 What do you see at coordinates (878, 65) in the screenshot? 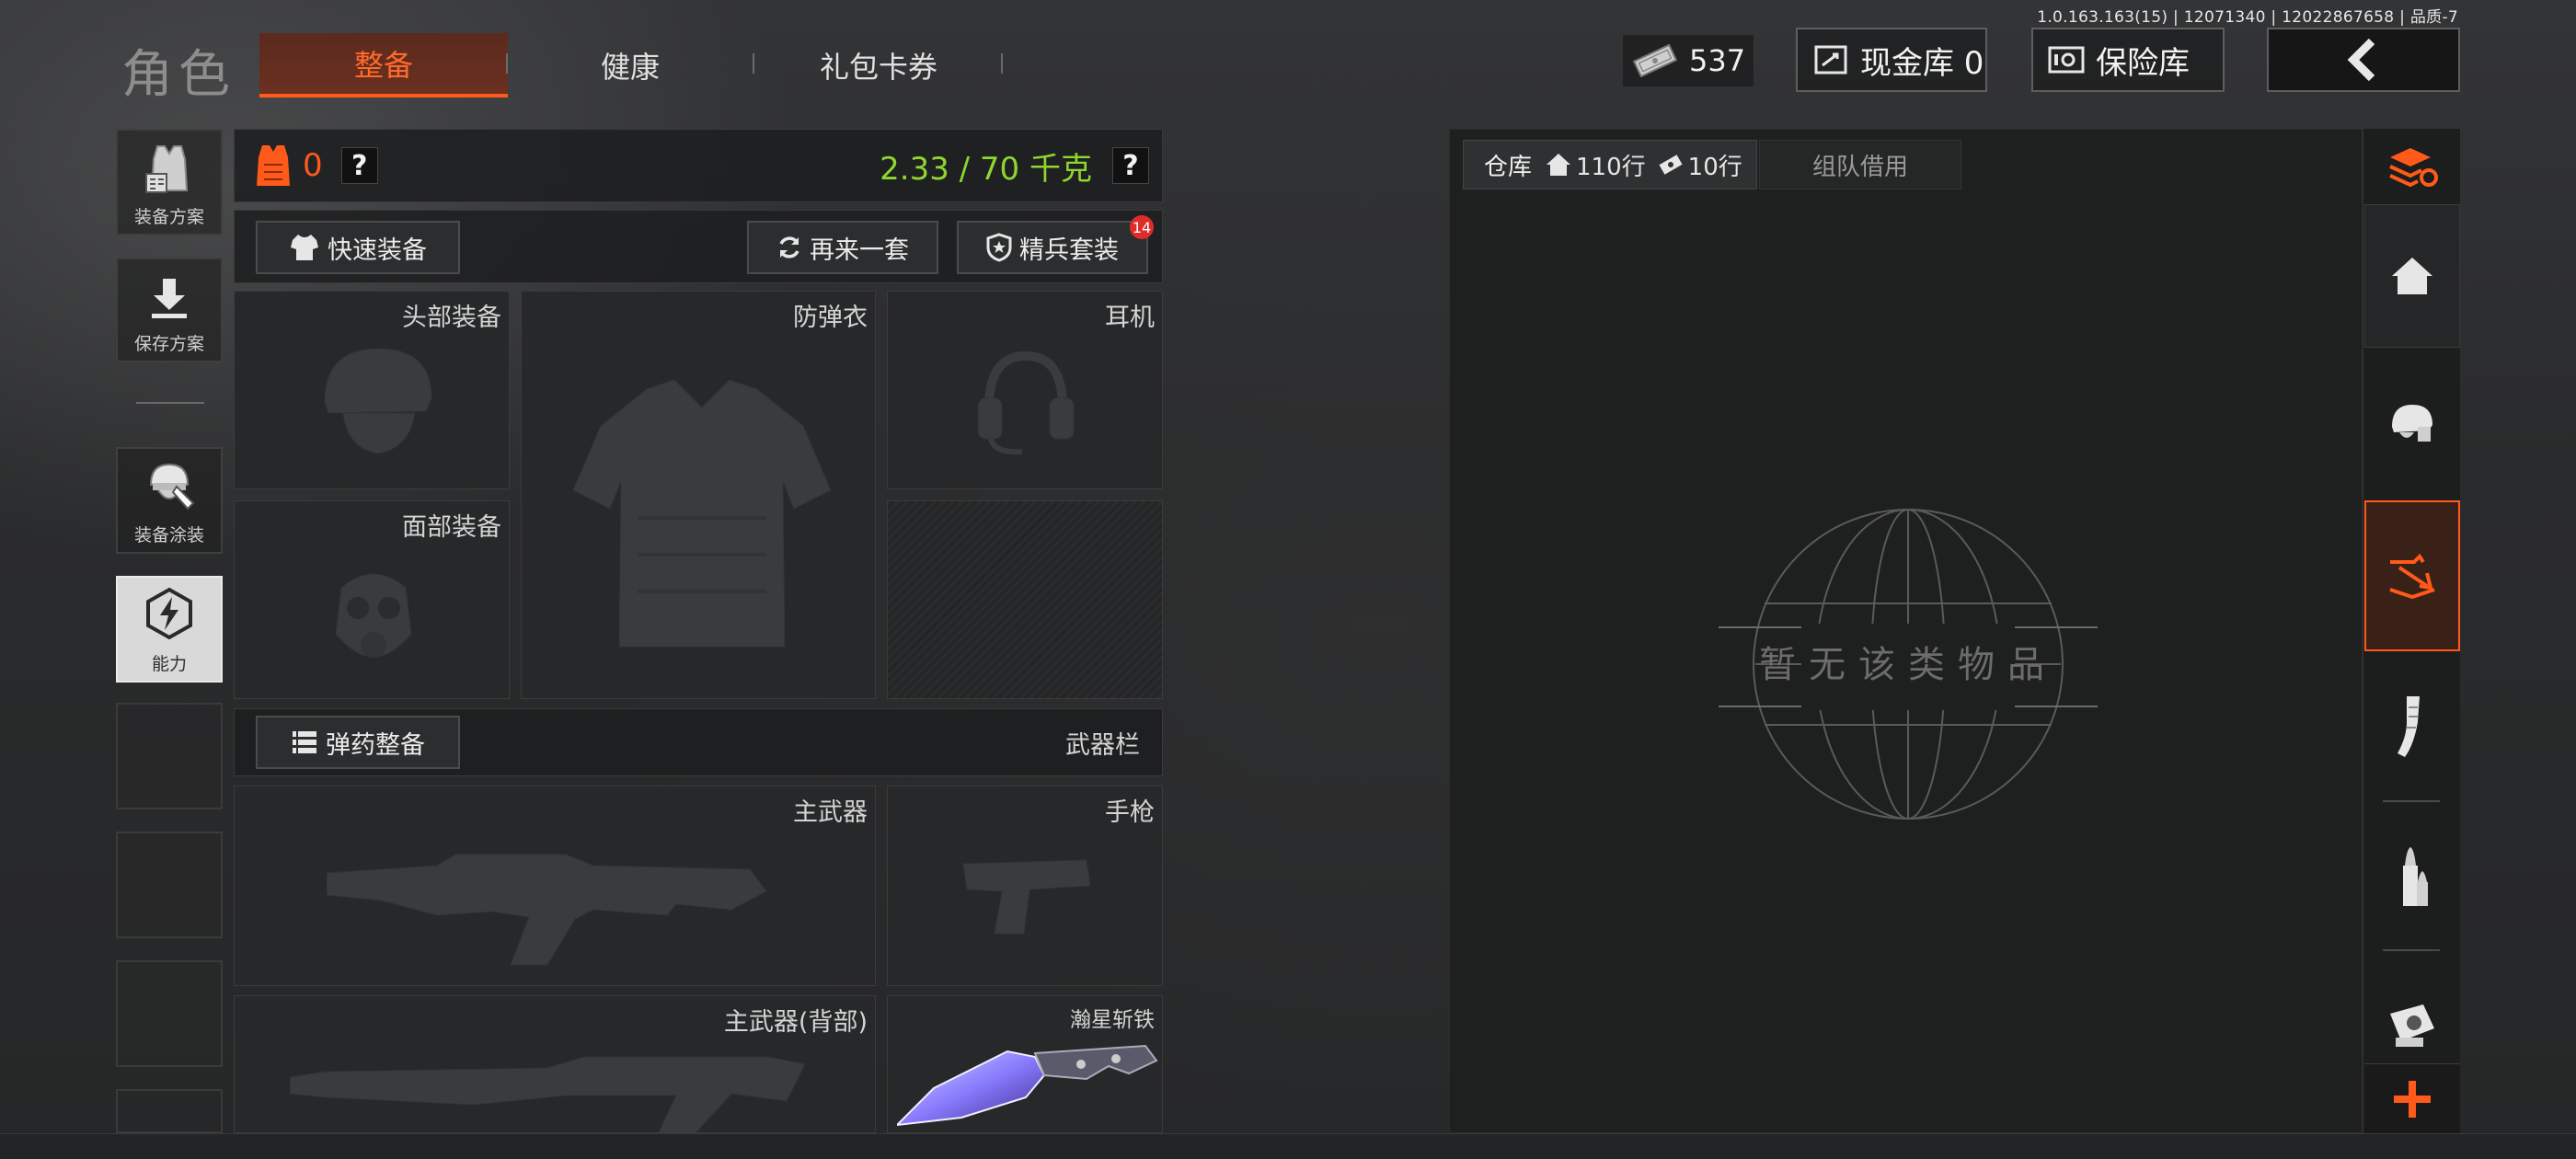
I see `tab-gift-cards: 礼包卡券` at bounding box center [878, 65].